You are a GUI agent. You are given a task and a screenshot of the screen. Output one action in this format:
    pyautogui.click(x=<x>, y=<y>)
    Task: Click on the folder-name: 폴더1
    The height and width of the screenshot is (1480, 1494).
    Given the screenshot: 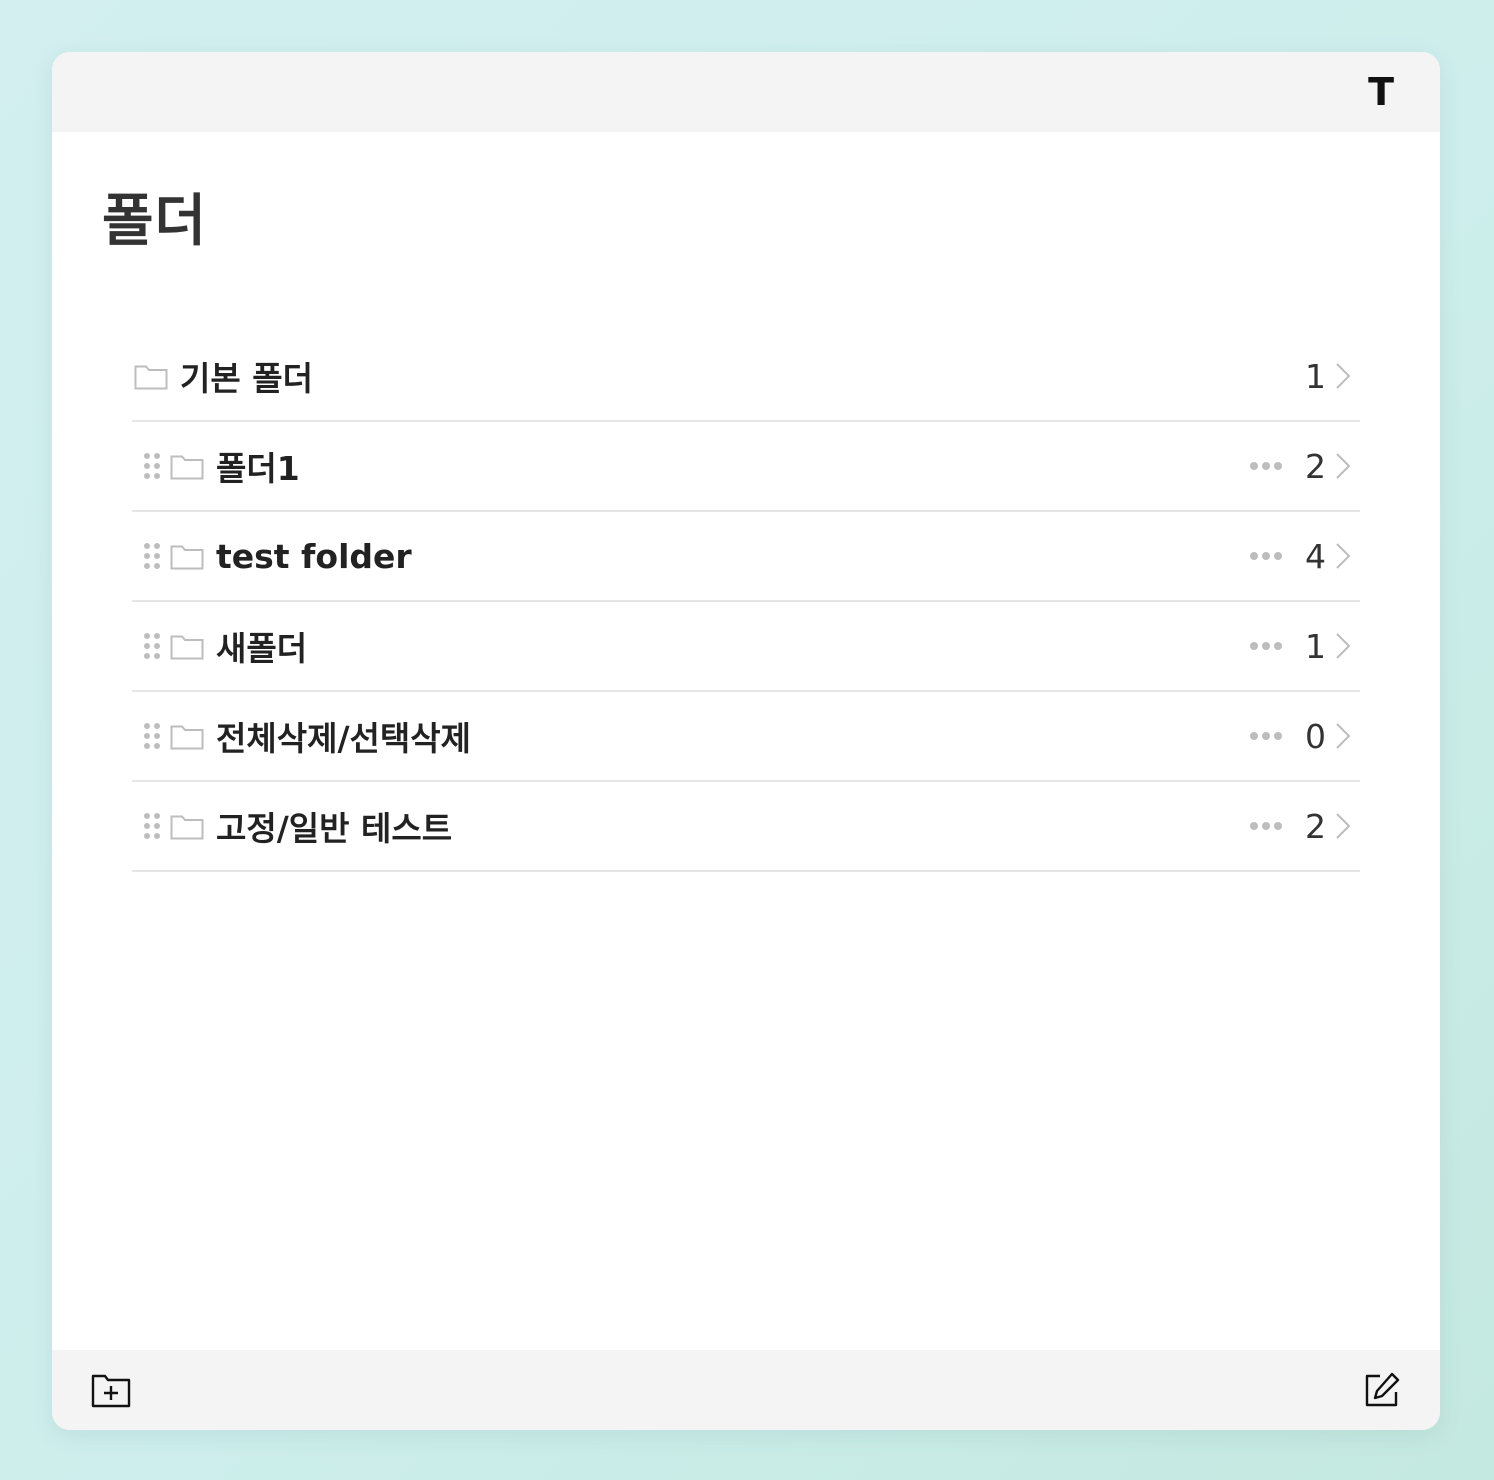 What is the action you would take?
    pyautogui.click(x=258, y=468)
    